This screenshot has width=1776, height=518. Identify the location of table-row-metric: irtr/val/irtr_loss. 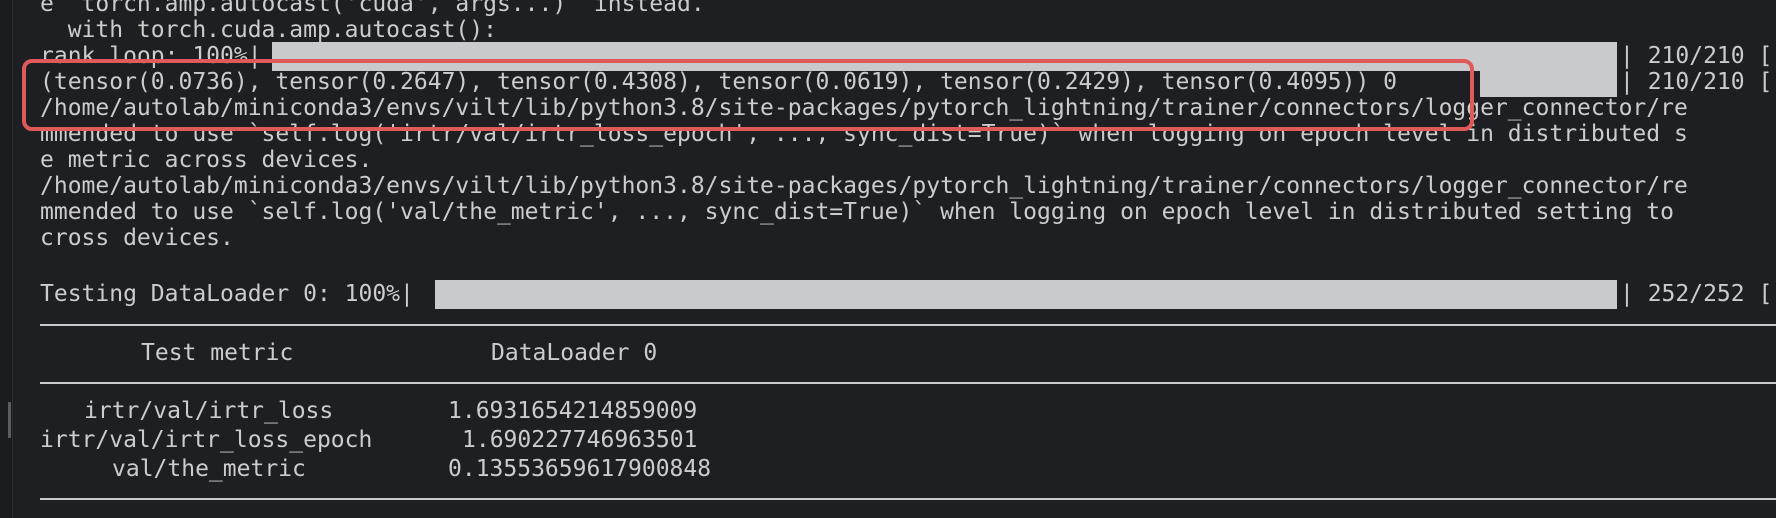
(209, 411).